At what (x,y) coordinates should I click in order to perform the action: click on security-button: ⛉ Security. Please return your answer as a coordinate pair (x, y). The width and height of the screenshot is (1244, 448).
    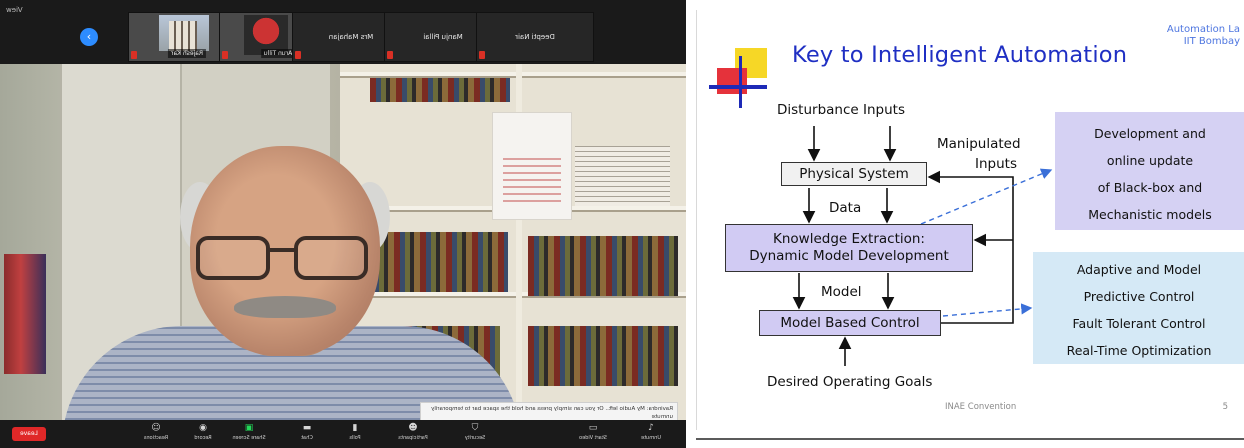
    Looking at the image, I should click on (475, 434).